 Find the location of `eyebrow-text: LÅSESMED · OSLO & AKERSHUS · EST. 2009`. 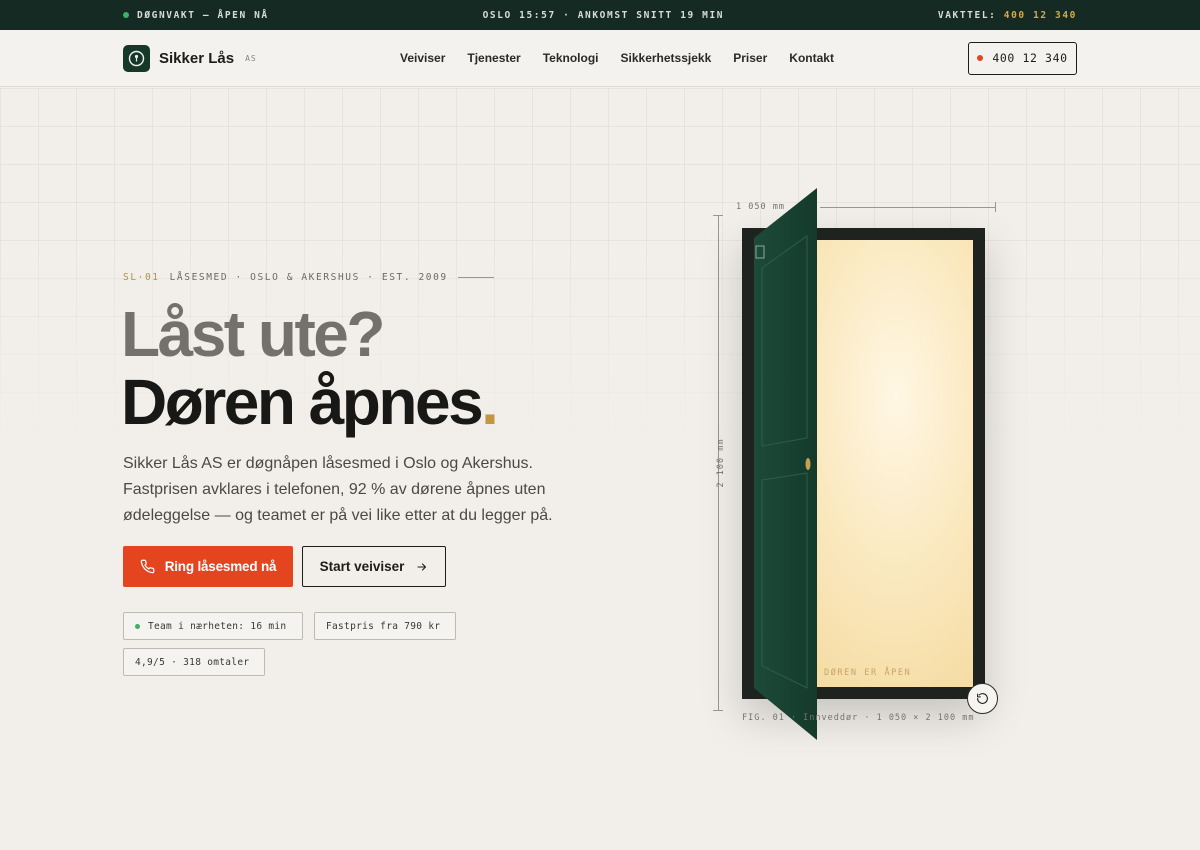

eyebrow-text: LÅSESMED · OSLO & AKERSHUS · EST. 2009 is located at coordinates (308, 277).